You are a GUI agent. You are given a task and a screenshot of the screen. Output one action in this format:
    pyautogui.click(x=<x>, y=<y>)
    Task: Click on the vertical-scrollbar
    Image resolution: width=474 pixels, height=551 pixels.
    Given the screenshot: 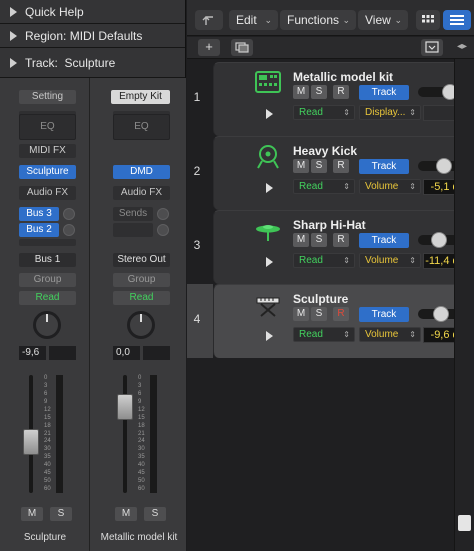 What is the action you would take?
    pyautogui.click(x=464, y=305)
    